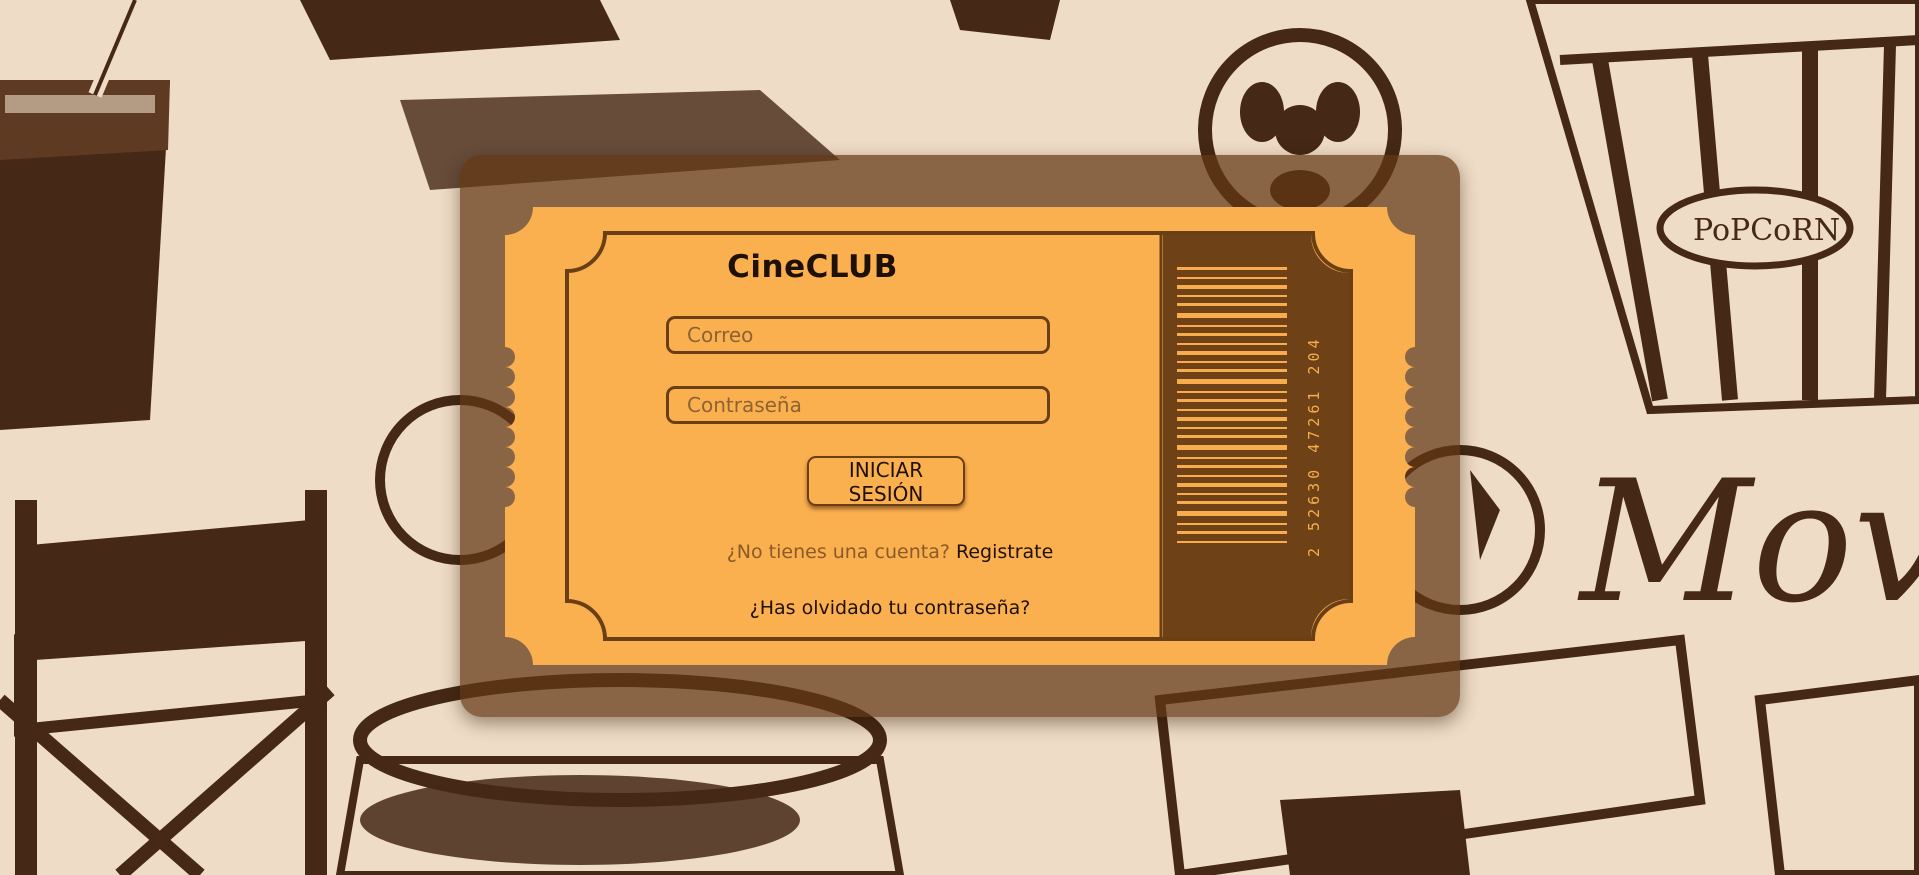 The width and height of the screenshot is (1919, 875). I want to click on register-prompt: ¿No tienes una cuenta? Registrate, so click(890, 552).